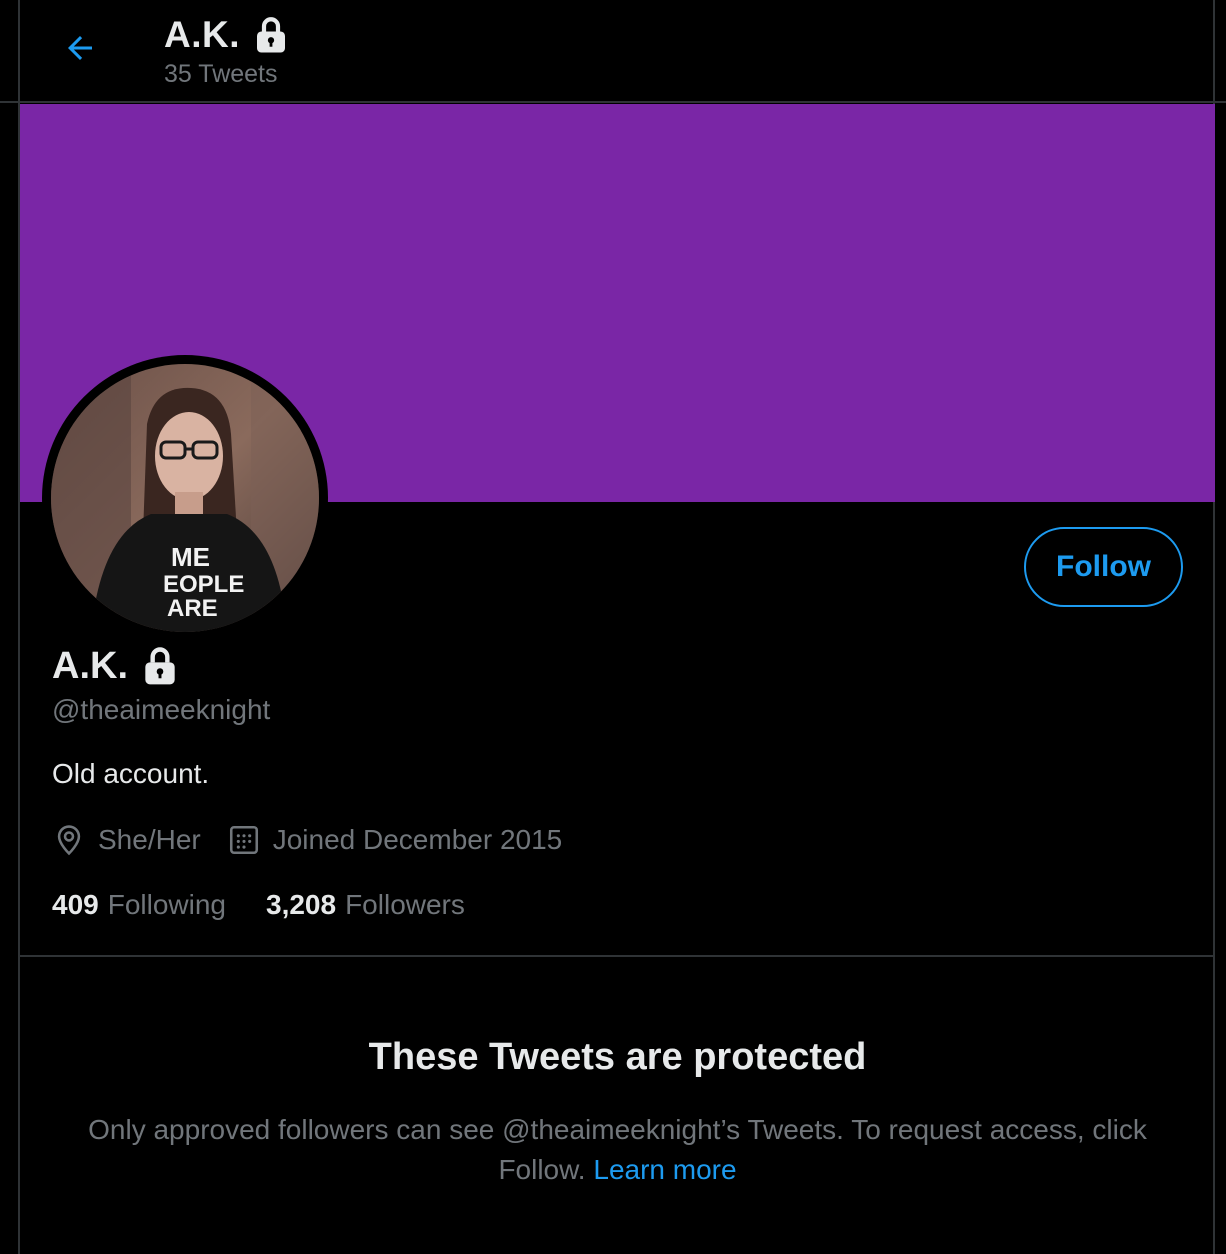 This screenshot has height=1254, width=1226. Describe the element at coordinates (203, 584) in the screenshot. I see `svg-text: EOPLE` at that location.